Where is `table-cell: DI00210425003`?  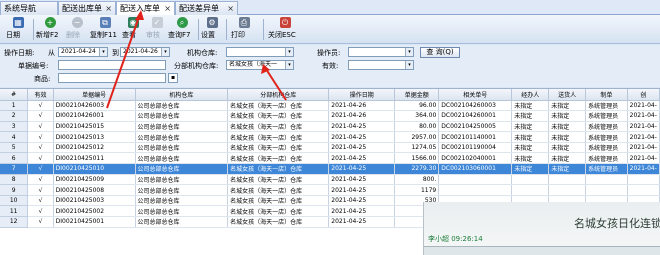
table-cell: DI00210425003 is located at coordinates (94, 201).